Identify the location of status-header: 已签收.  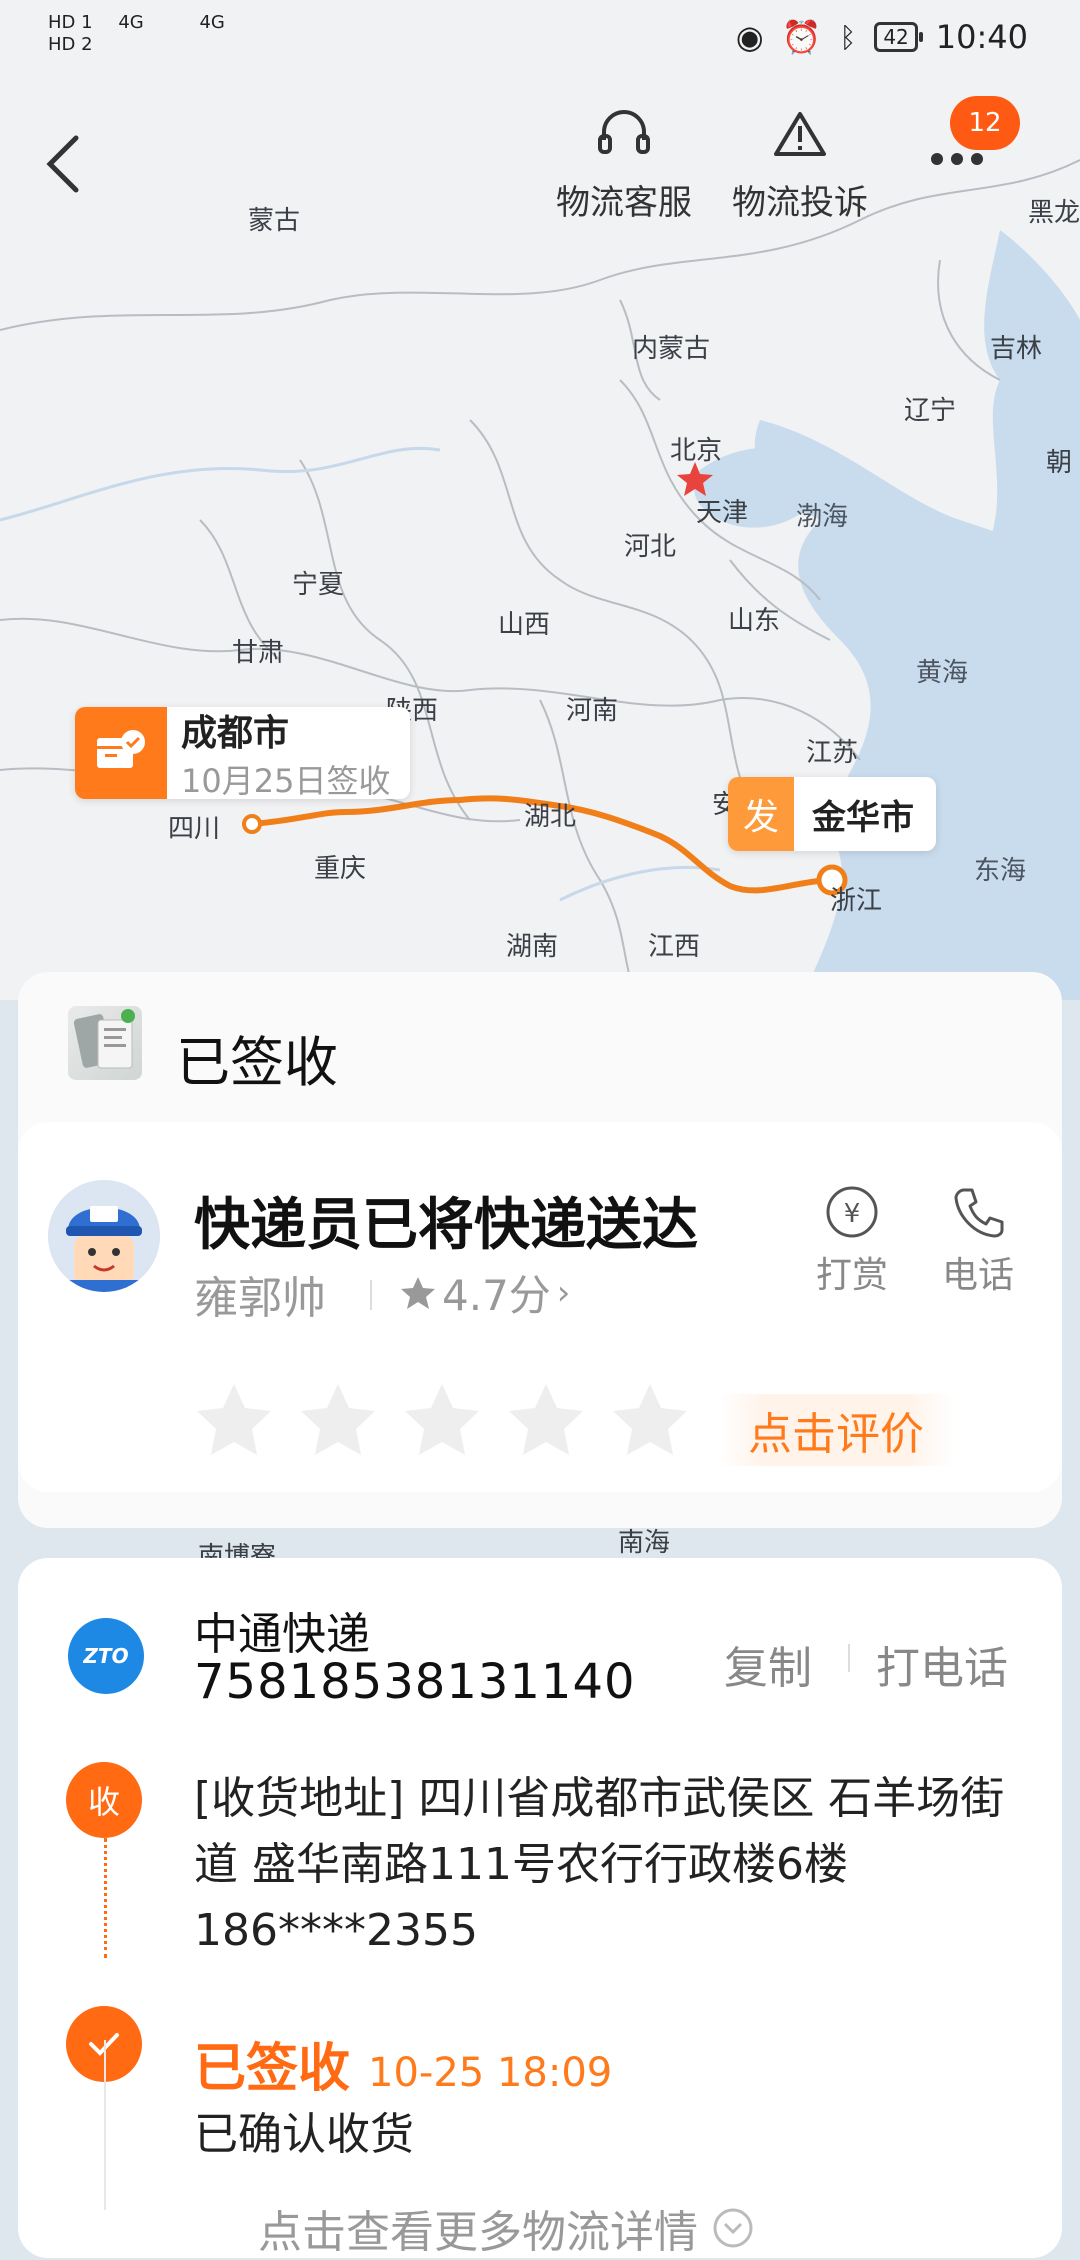
(540, 1047).